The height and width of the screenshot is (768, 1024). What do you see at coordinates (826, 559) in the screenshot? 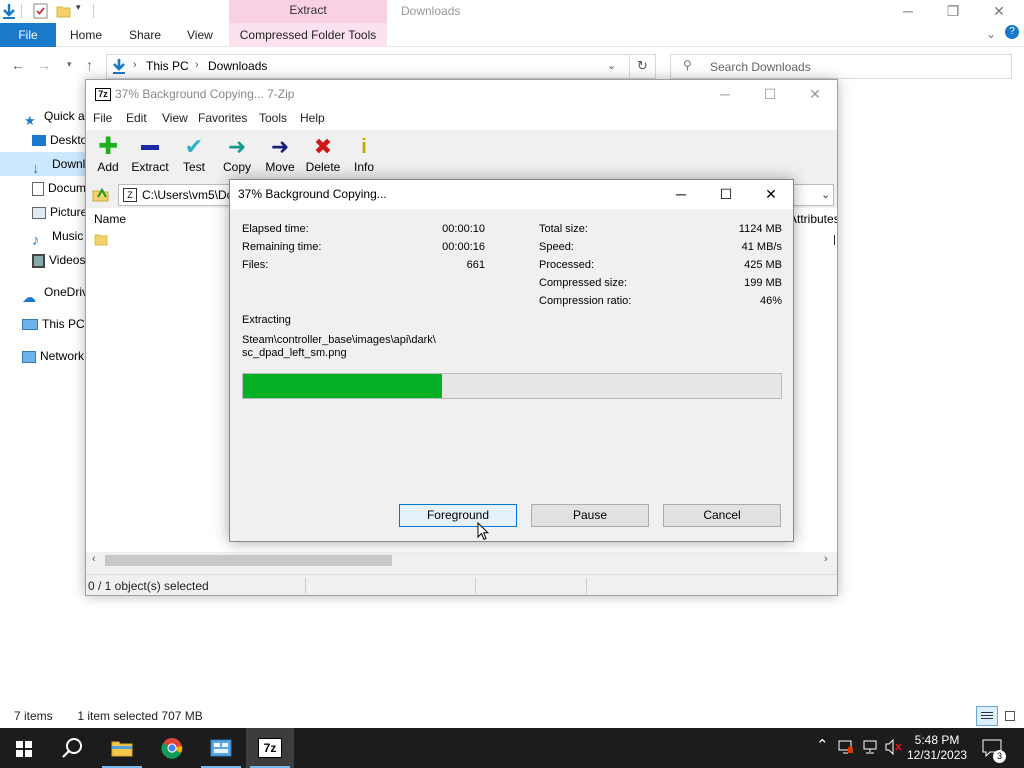
I see `scroll-right-icon: ›` at bounding box center [826, 559].